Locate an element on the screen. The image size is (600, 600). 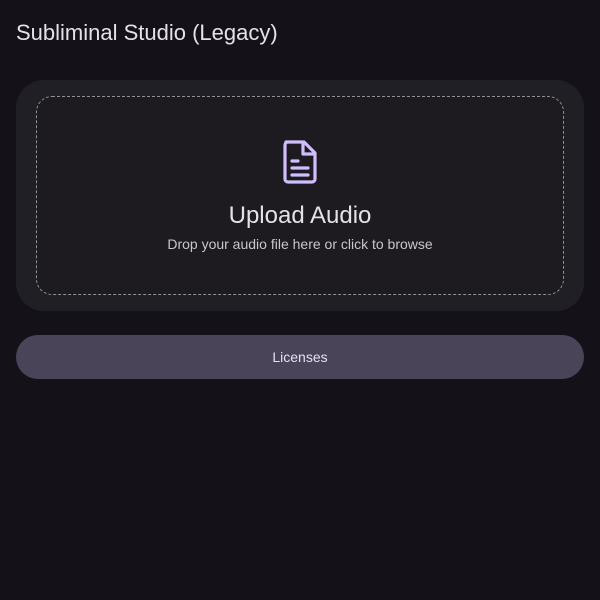
file-document-icon is located at coordinates (300, 162).